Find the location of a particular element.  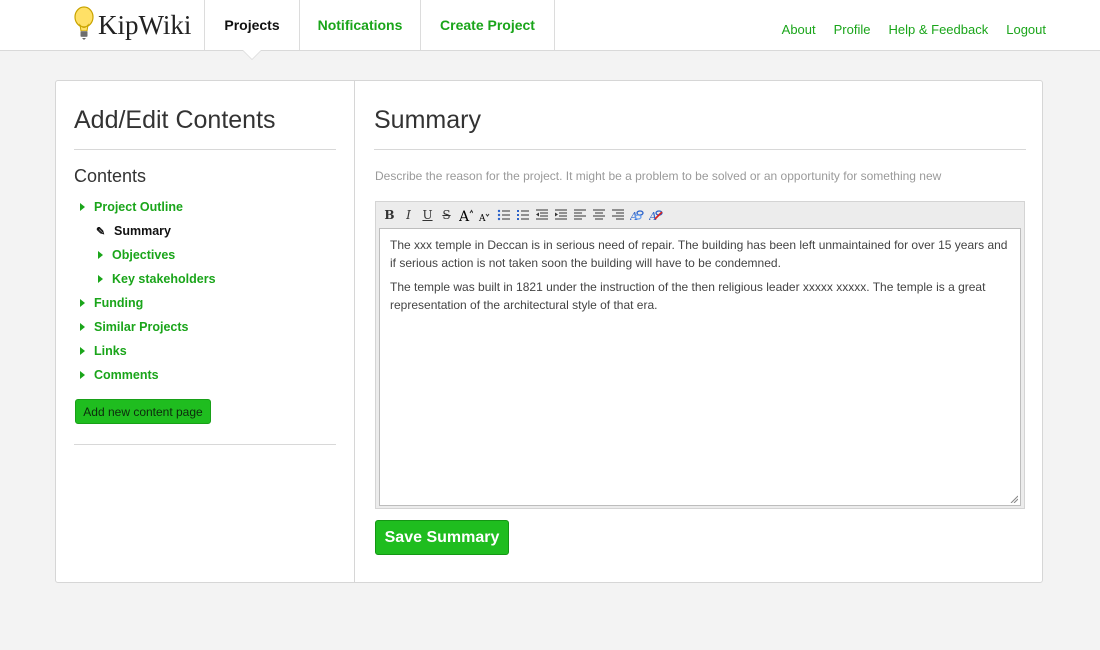

editor-toolbar: B I U S A A A A is located at coordinates (522, 215).